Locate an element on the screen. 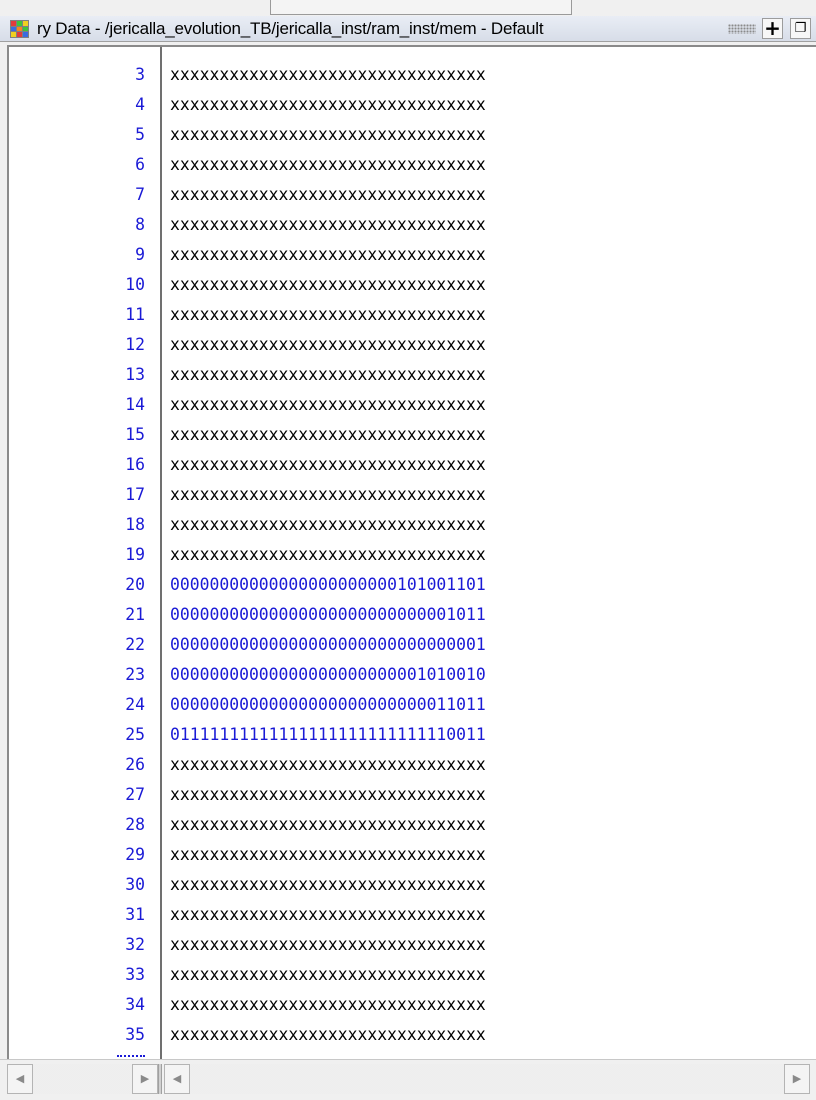  content-scroll-right-button: ▶ is located at coordinates (797, 1079).